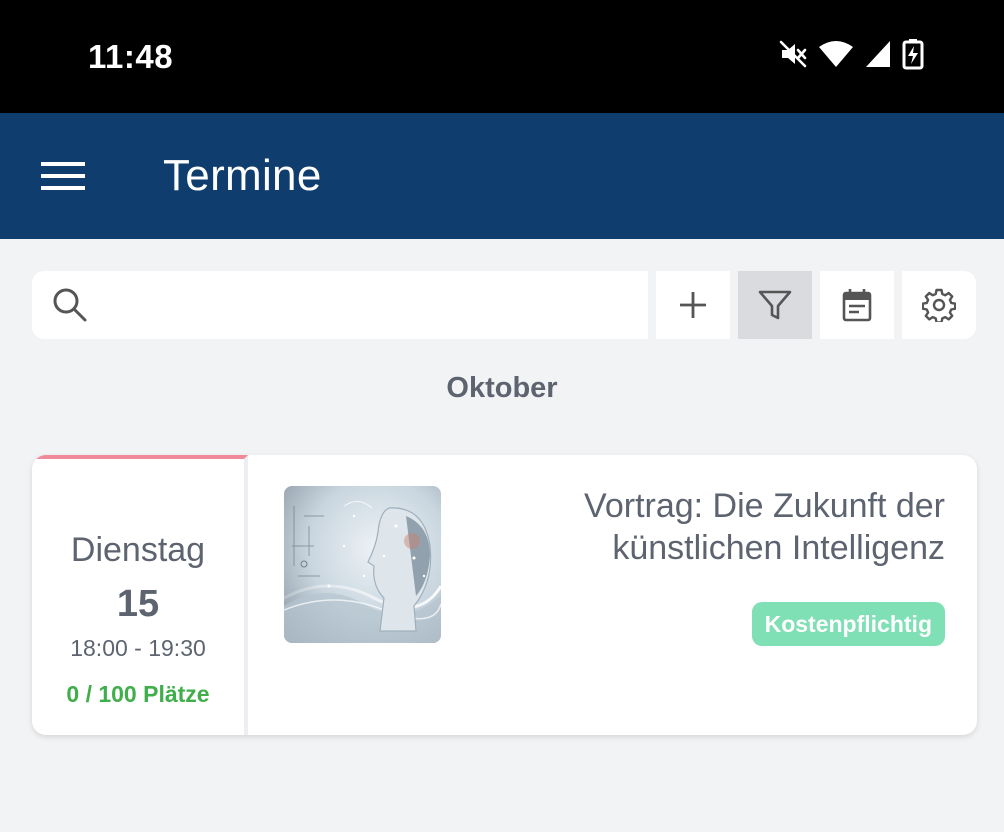 The image size is (1004, 832). I want to click on wifi-icon, so click(836, 54).